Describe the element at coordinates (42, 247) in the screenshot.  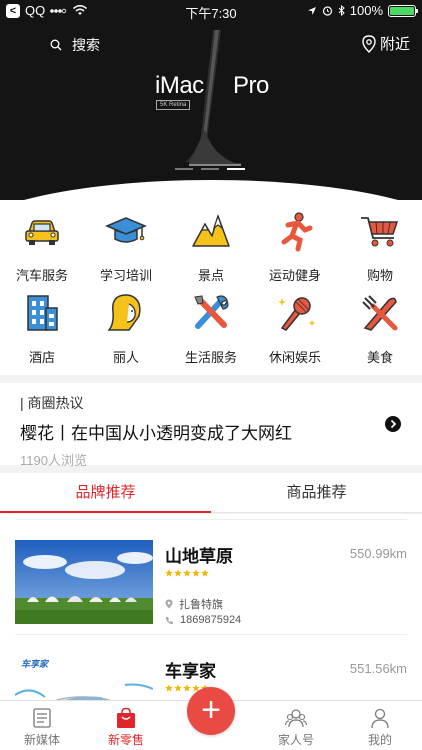
I see `category-car-service: 汽车服务` at that location.